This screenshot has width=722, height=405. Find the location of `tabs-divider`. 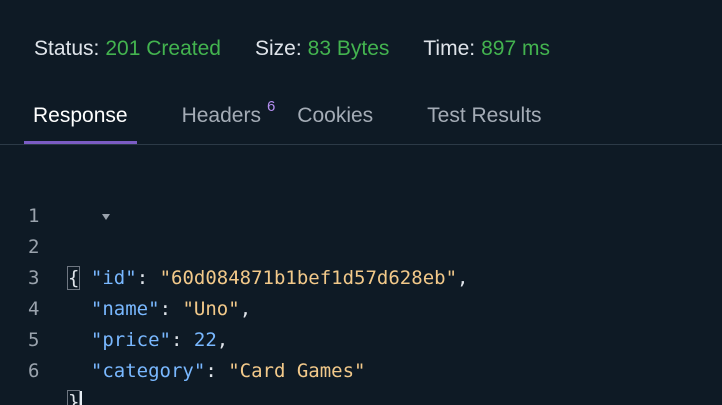

tabs-divider is located at coordinates (361, 144).